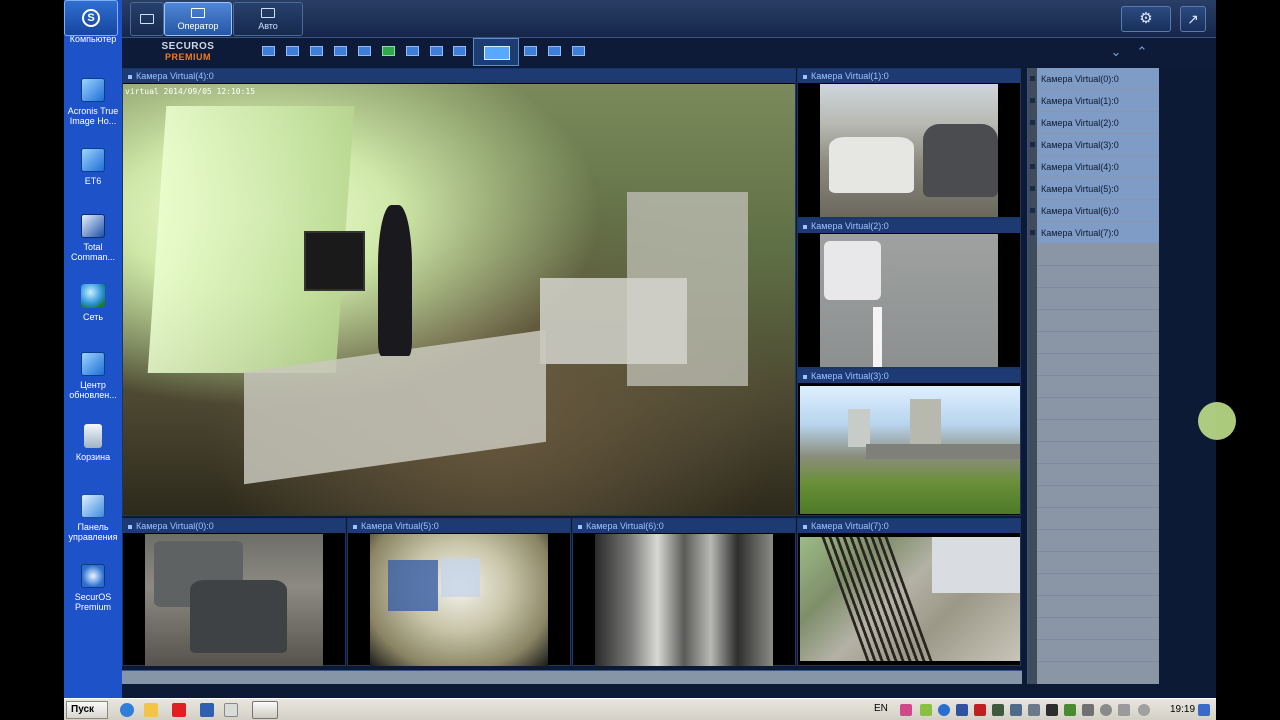 This screenshot has width=1280, height=720. Describe the element at coordinates (147, 19) in the screenshot. I see `fullscreen-button` at that location.